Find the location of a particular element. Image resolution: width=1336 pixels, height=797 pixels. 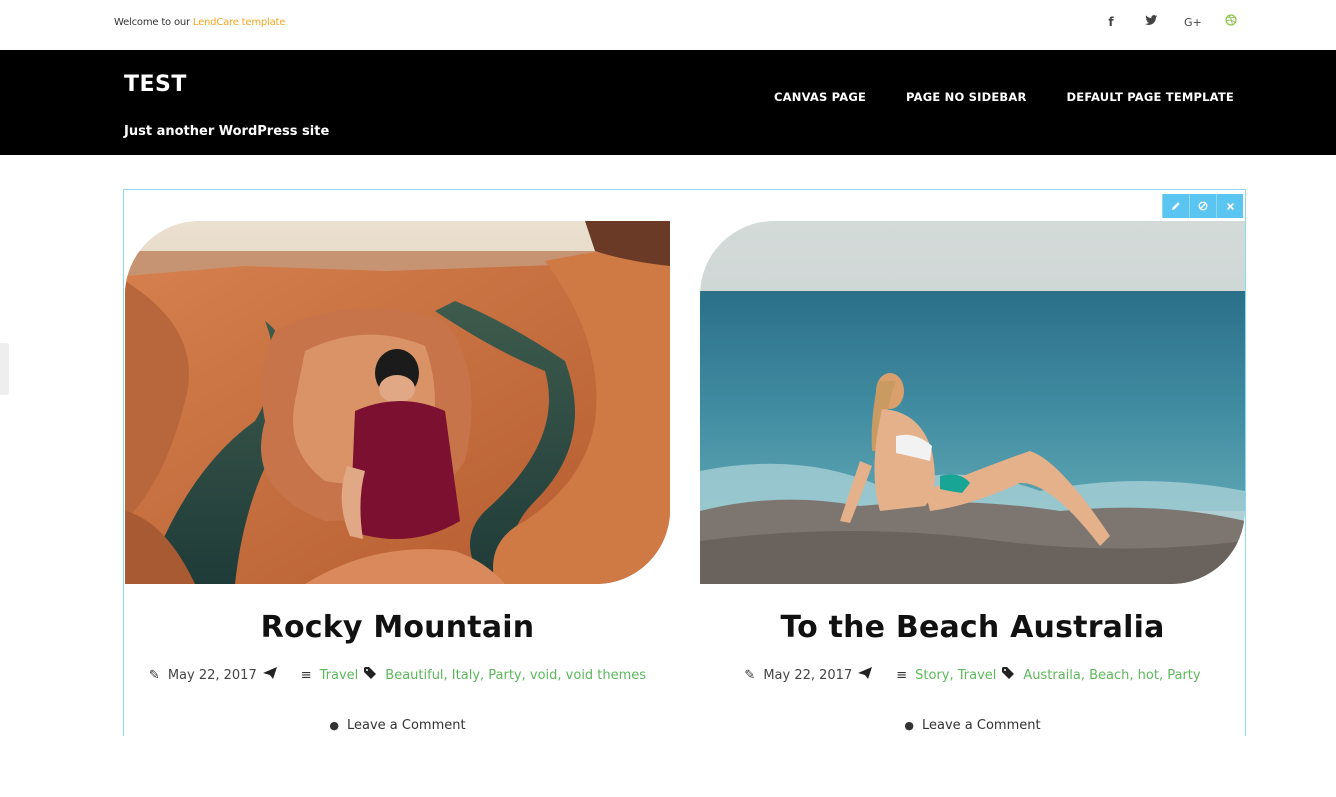

welcome-text: Welcome to our LendCare template is located at coordinates (199, 22).